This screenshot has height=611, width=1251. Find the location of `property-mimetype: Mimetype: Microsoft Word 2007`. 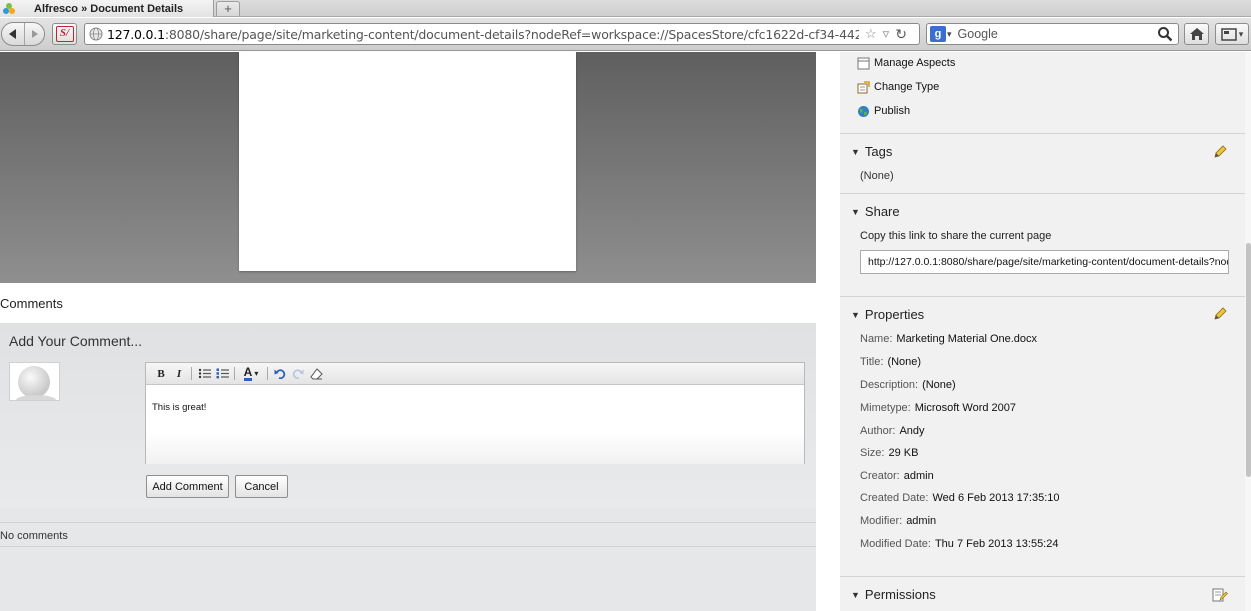

property-mimetype: Mimetype: Microsoft Word 2007 is located at coordinates (938, 408).